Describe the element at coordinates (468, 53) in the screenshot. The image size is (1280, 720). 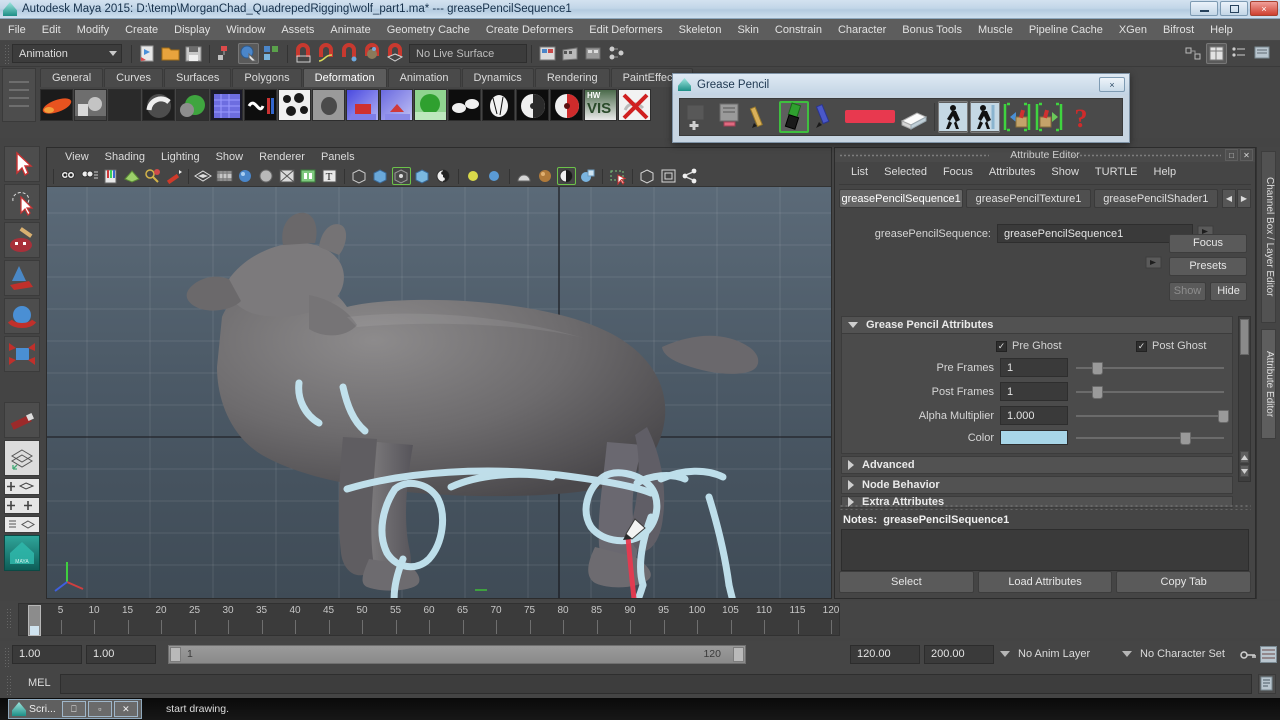
I see `live-surface-field: No Live Surface` at that location.